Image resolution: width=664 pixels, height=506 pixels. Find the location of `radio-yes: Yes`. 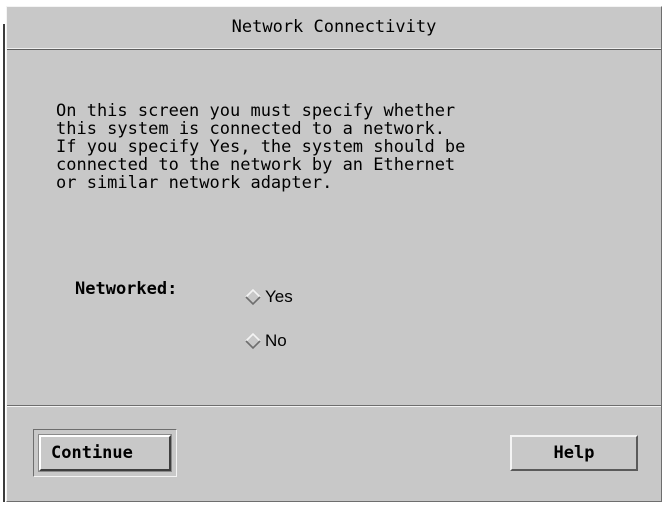

radio-yes: Yes is located at coordinates (268, 297).